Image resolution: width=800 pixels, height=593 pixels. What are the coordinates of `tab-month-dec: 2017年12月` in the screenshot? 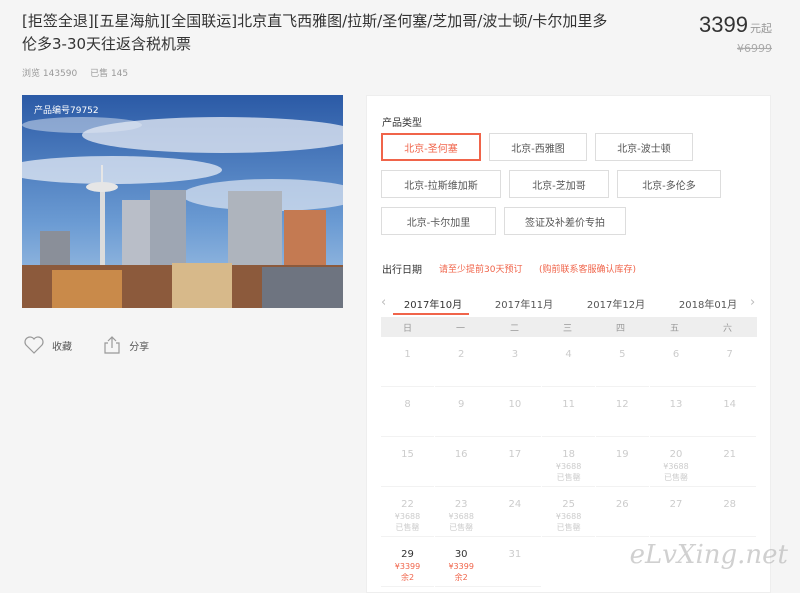 It's located at (616, 303).